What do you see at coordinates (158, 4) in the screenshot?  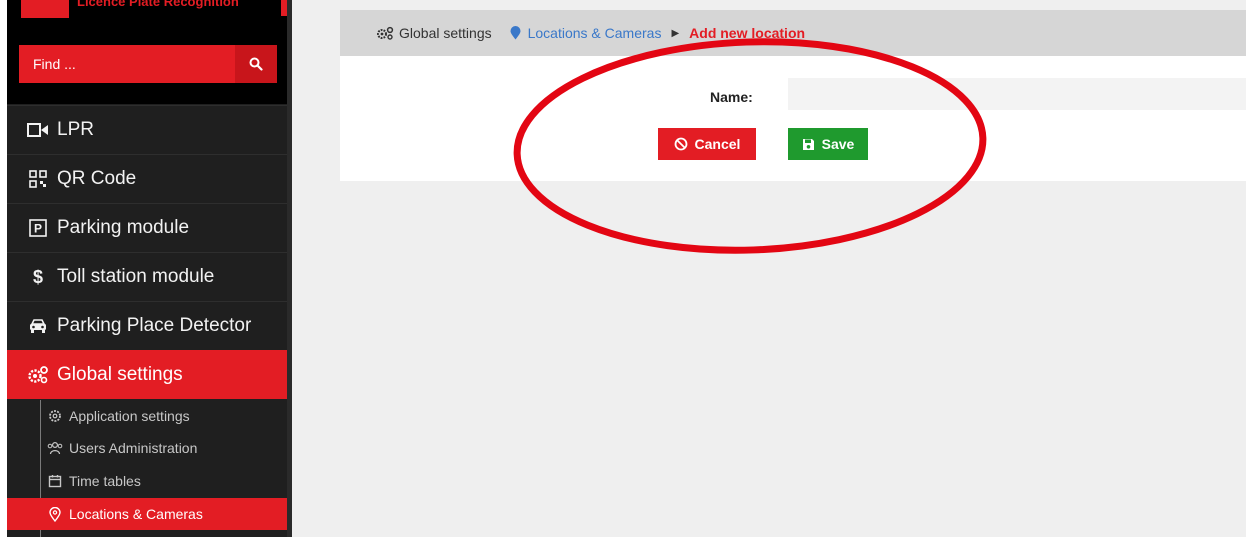 I see `brand-text: Licence Plate Recognition` at bounding box center [158, 4].